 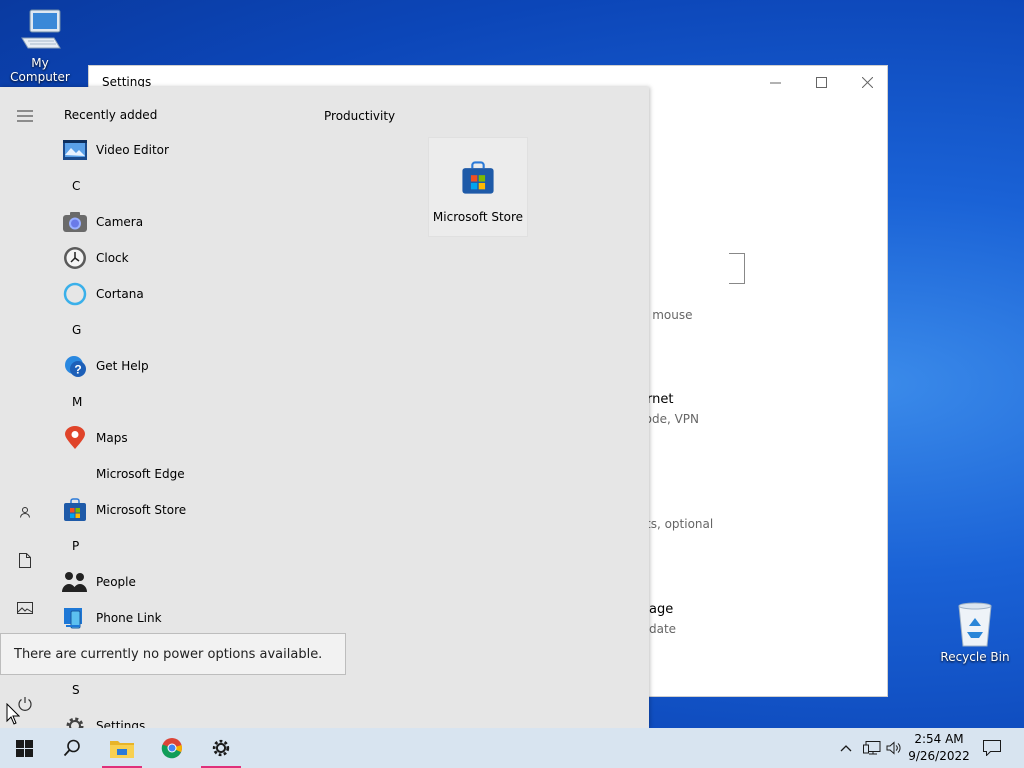 I want to click on get-help-icon: ?, so click(x=75, y=366).